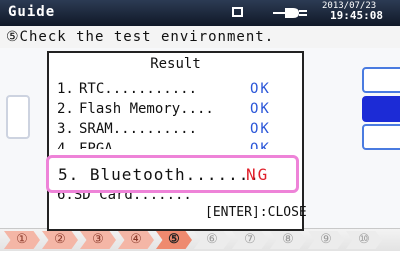 Image resolution: width=400 pixels, height=276 pixels. I want to click on step-bar: ① ② ③ ④ ⑤ ⑥ ⑦ ⑧ ⑨ ⑩, so click(200, 240).